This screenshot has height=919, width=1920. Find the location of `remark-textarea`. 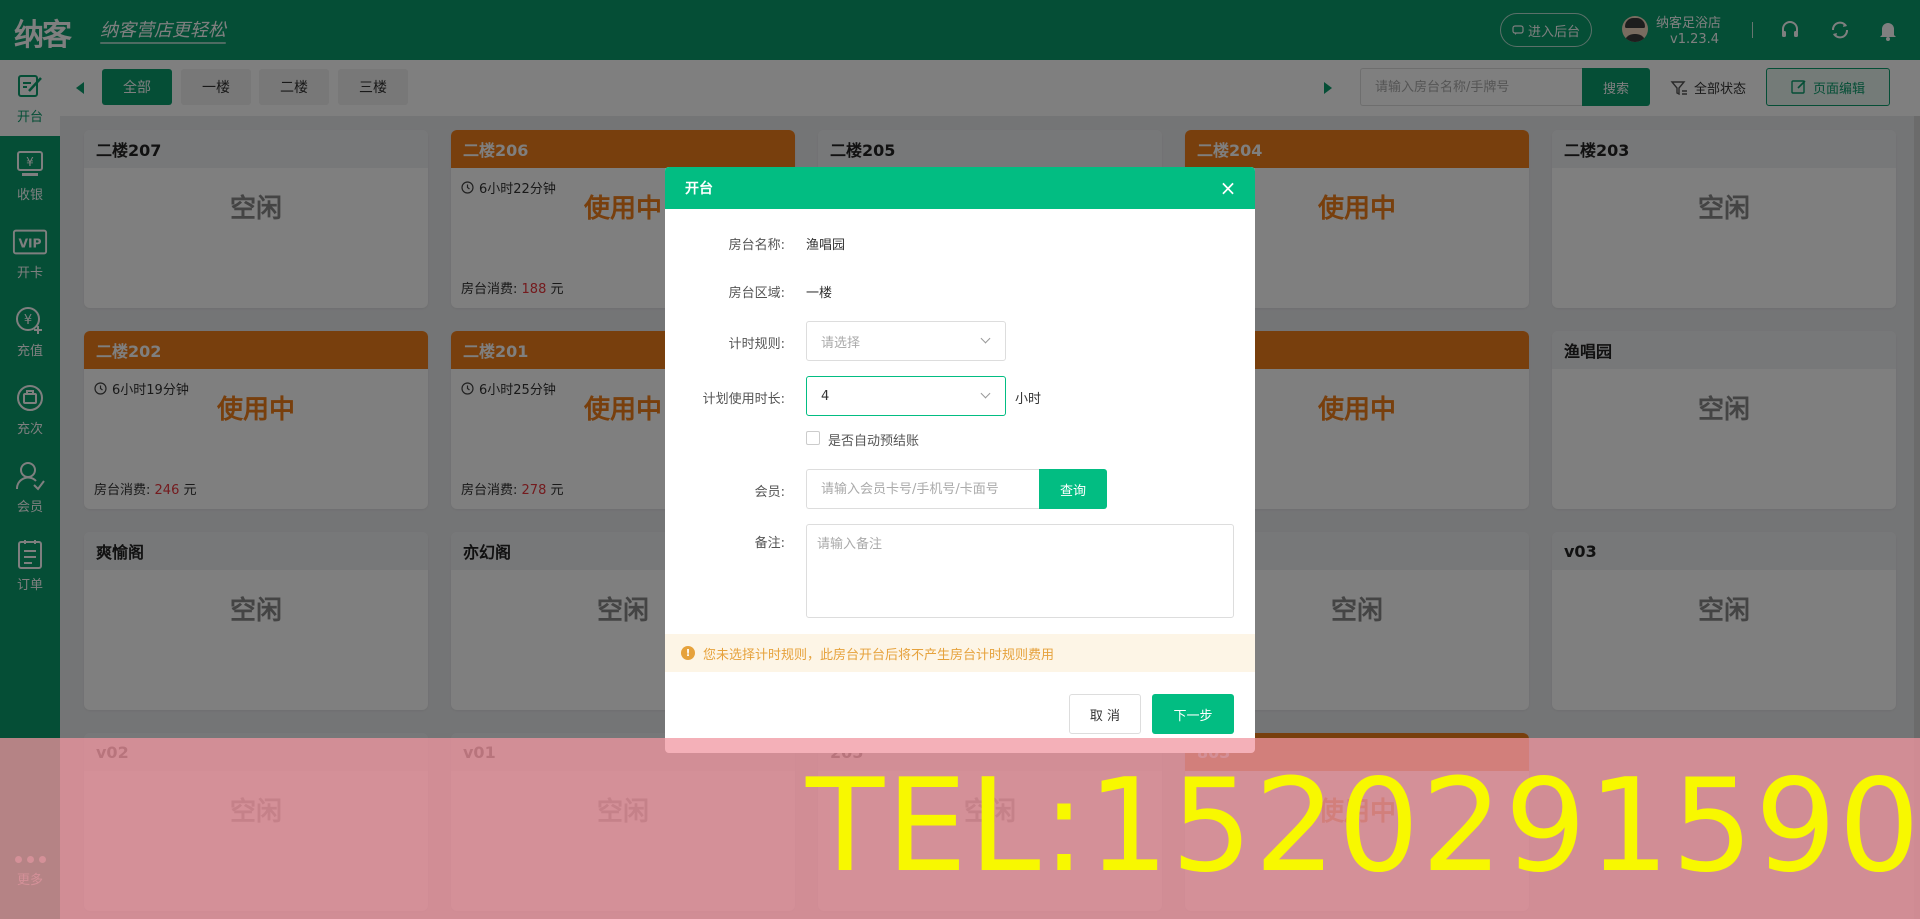

remark-textarea is located at coordinates (1020, 571).